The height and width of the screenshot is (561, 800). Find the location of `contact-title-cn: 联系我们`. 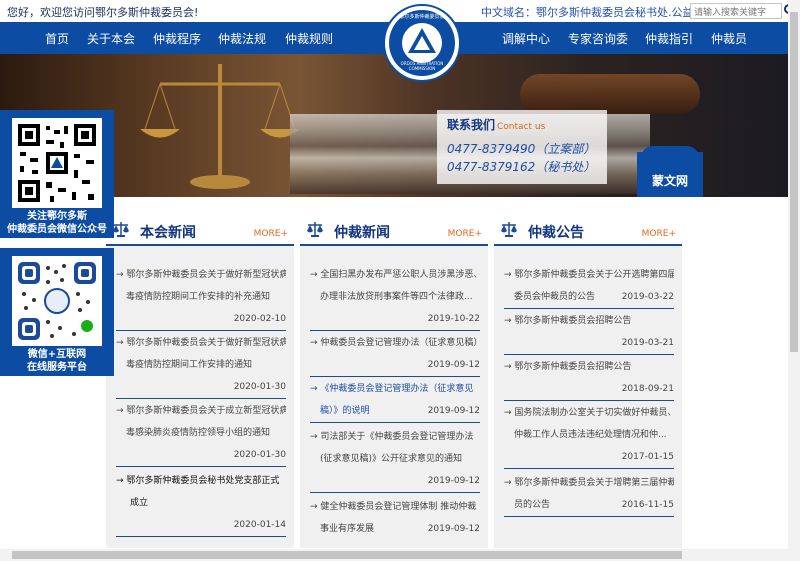

contact-title-cn: 联系我们 is located at coordinates (471, 125).